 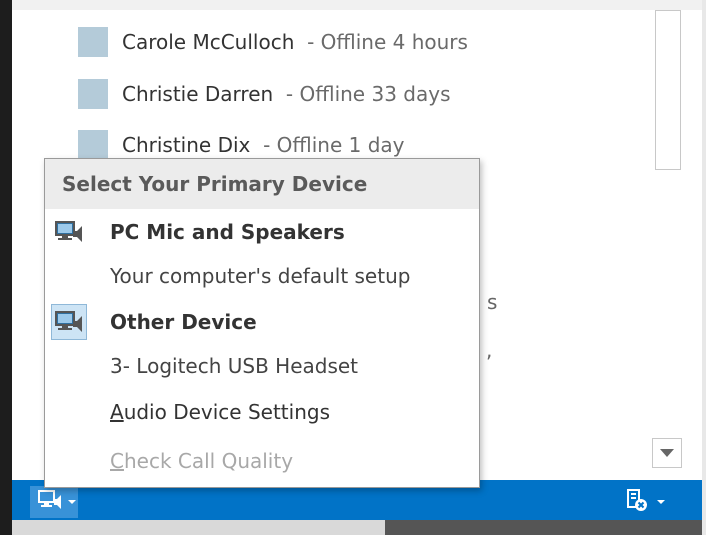 I want to click on device-detail: 3- Logitech USB Headset, so click(x=234, y=366).